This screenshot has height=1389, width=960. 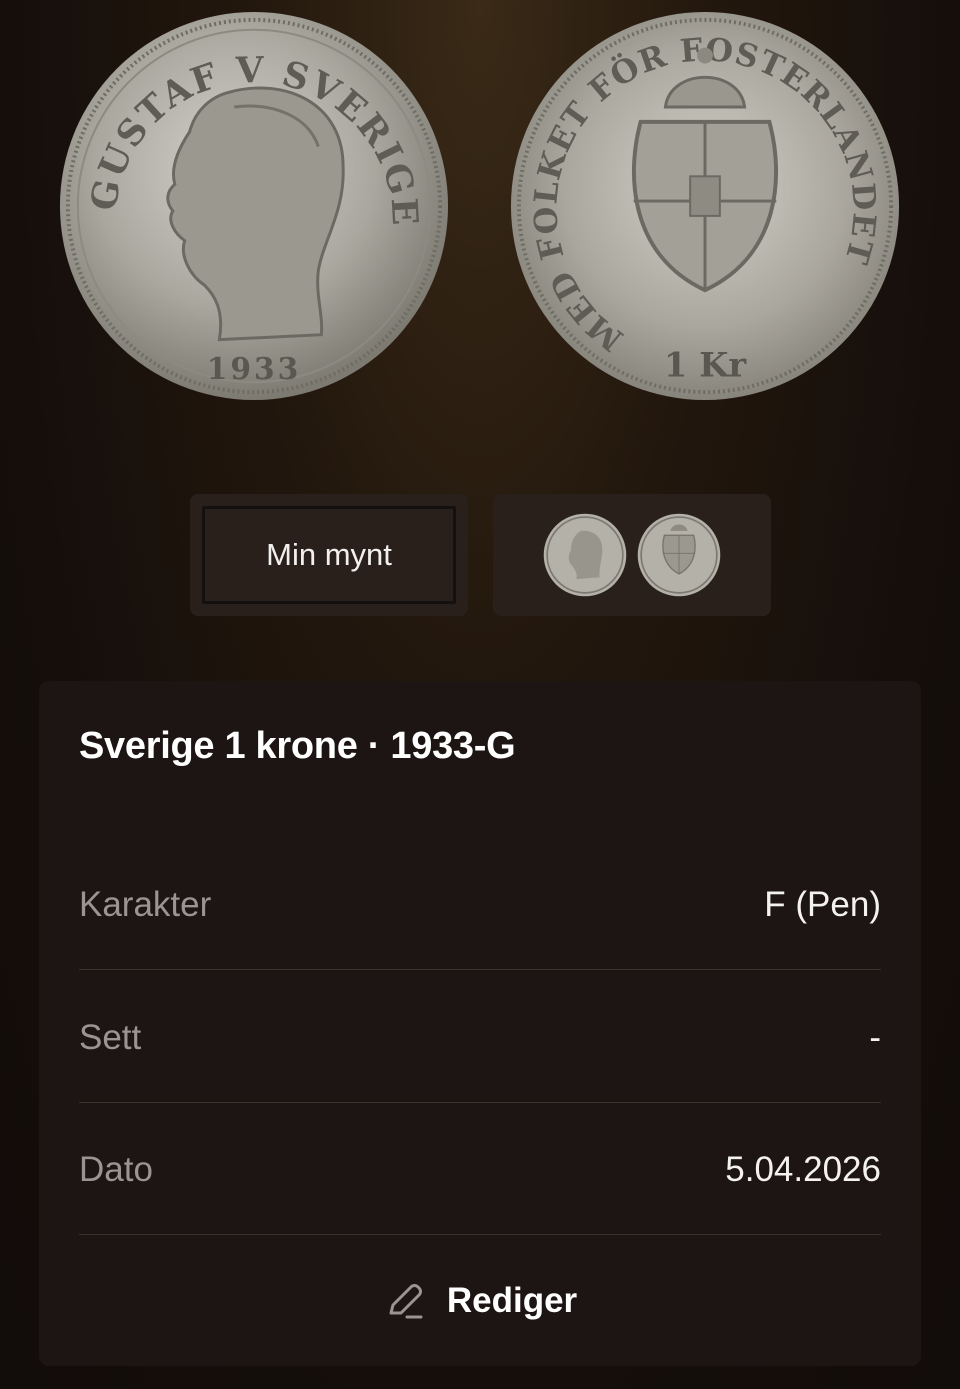 What do you see at coordinates (480, 1169) in the screenshot?
I see `detail-row-date: Dato 5.04.2026` at bounding box center [480, 1169].